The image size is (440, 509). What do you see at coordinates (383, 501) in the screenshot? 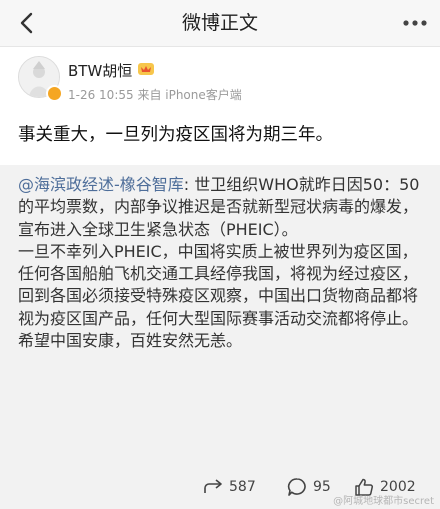
I see `watermark: @阿城地球都市secret` at bounding box center [383, 501].